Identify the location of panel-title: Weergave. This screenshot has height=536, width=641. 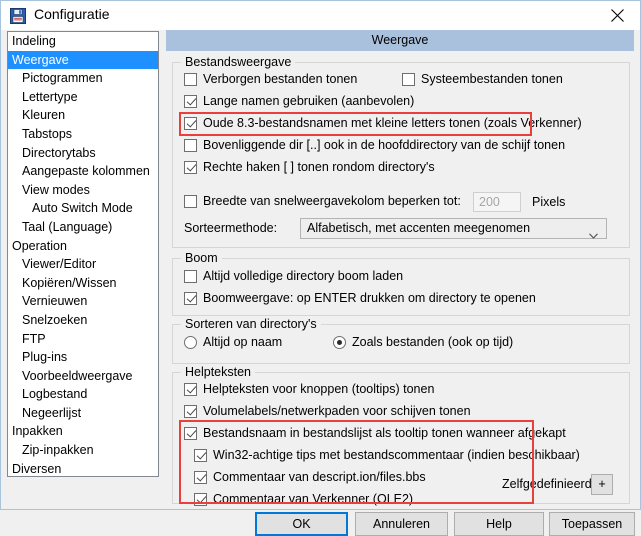
(400, 40).